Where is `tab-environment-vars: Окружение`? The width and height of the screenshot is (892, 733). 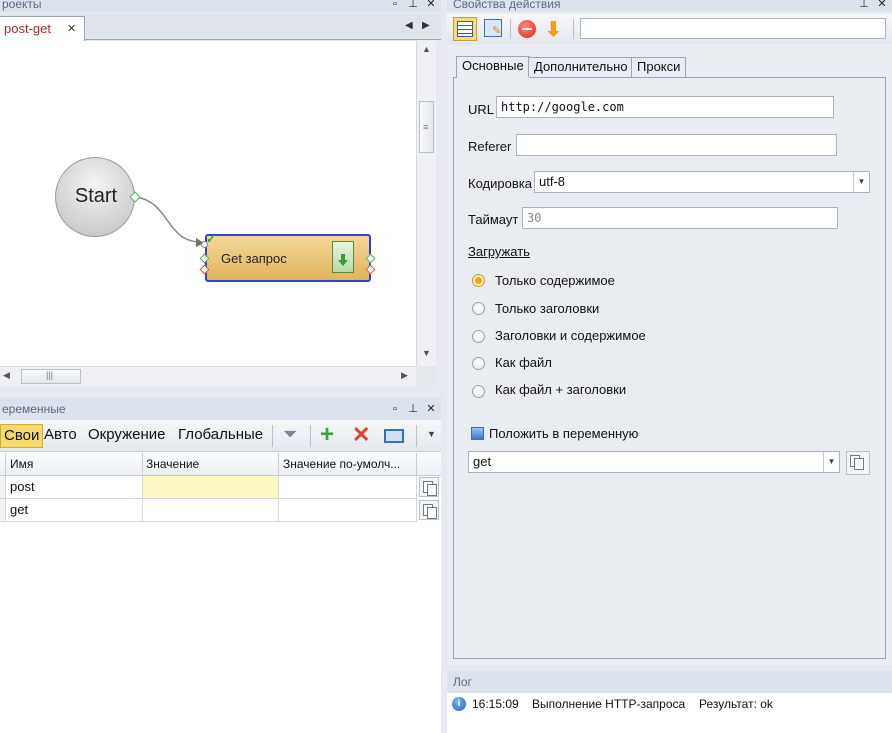 tab-environment-vars: Окружение is located at coordinates (126, 434).